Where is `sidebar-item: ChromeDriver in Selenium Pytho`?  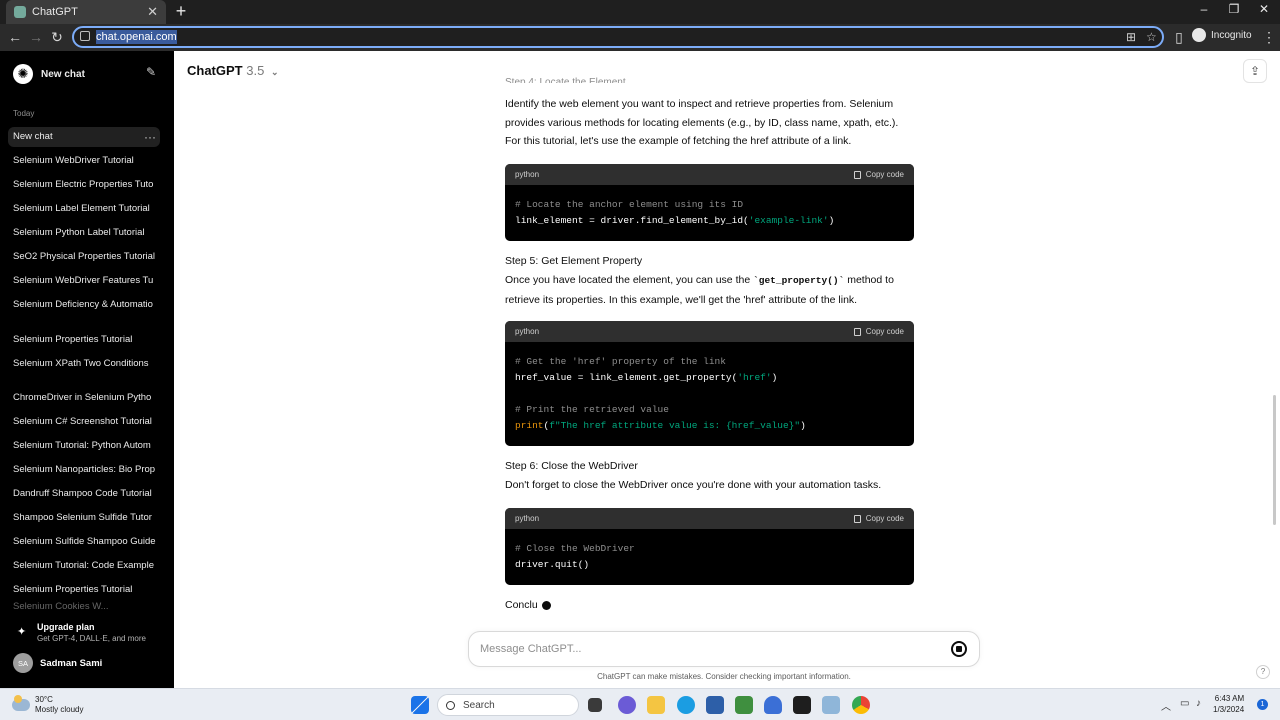
sidebar-item: ChromeDriver in Selenium Pytho is located at coordinates (84, 398).